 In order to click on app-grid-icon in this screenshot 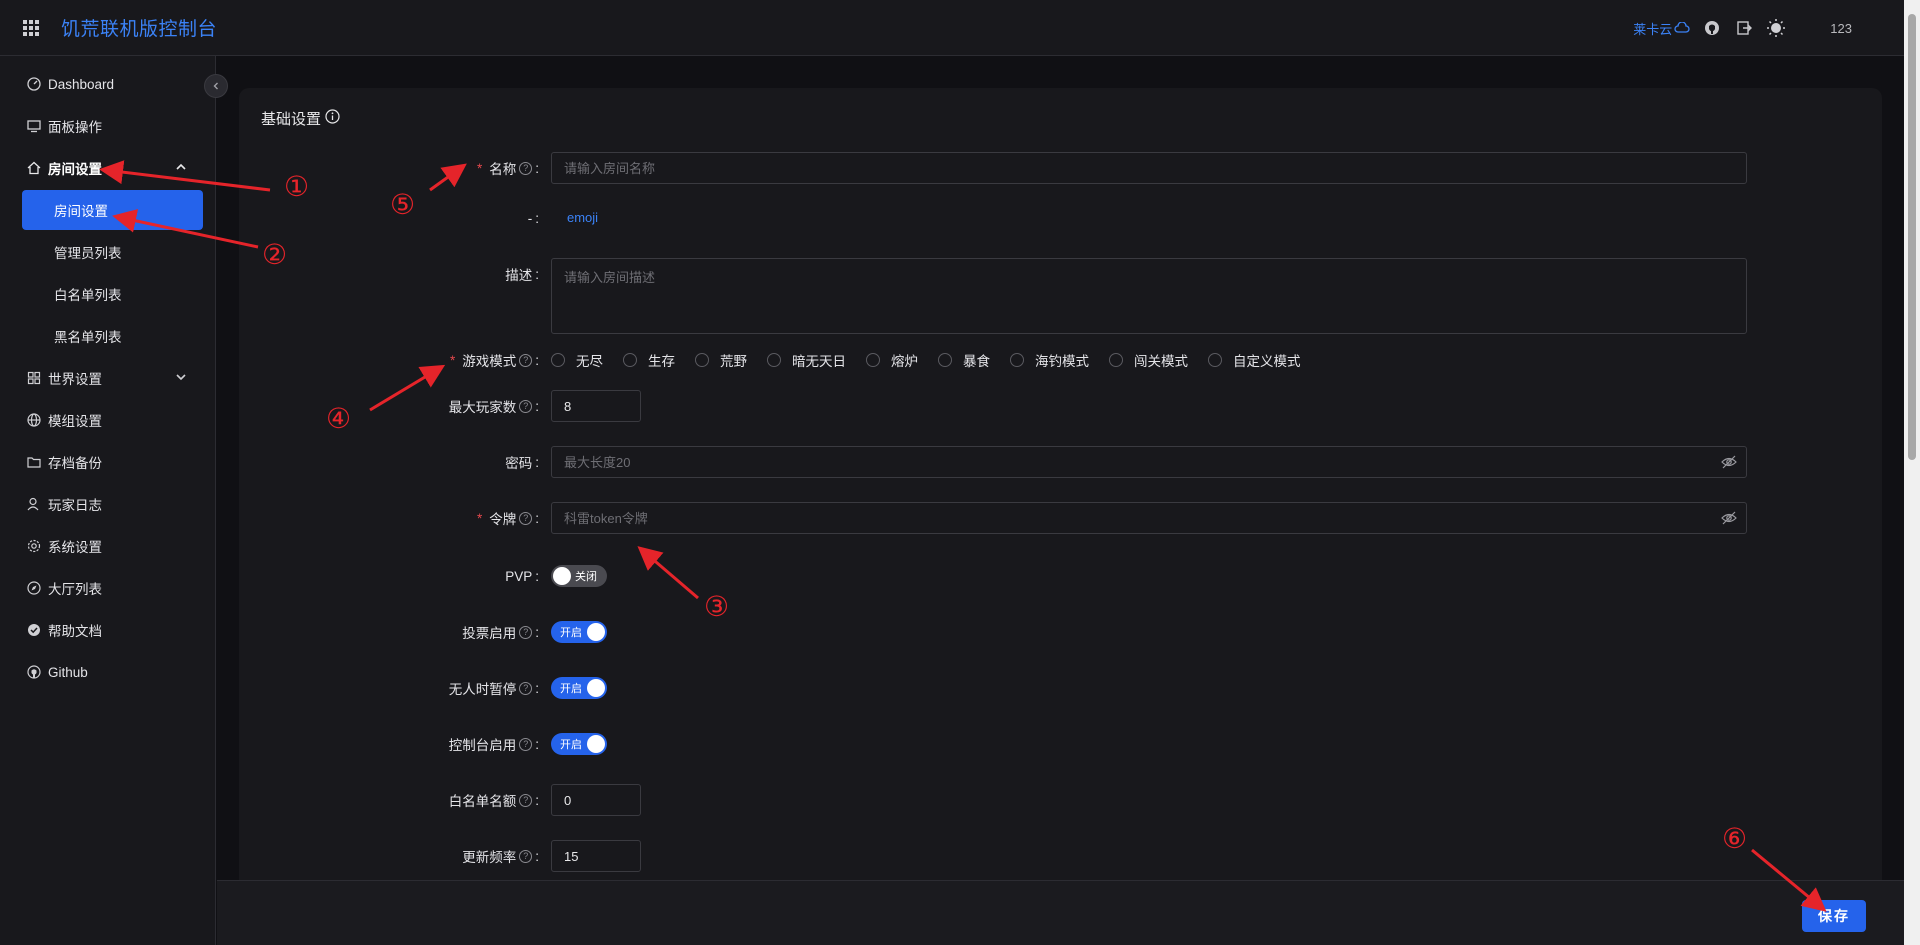, I will do `click(31, 27)`.